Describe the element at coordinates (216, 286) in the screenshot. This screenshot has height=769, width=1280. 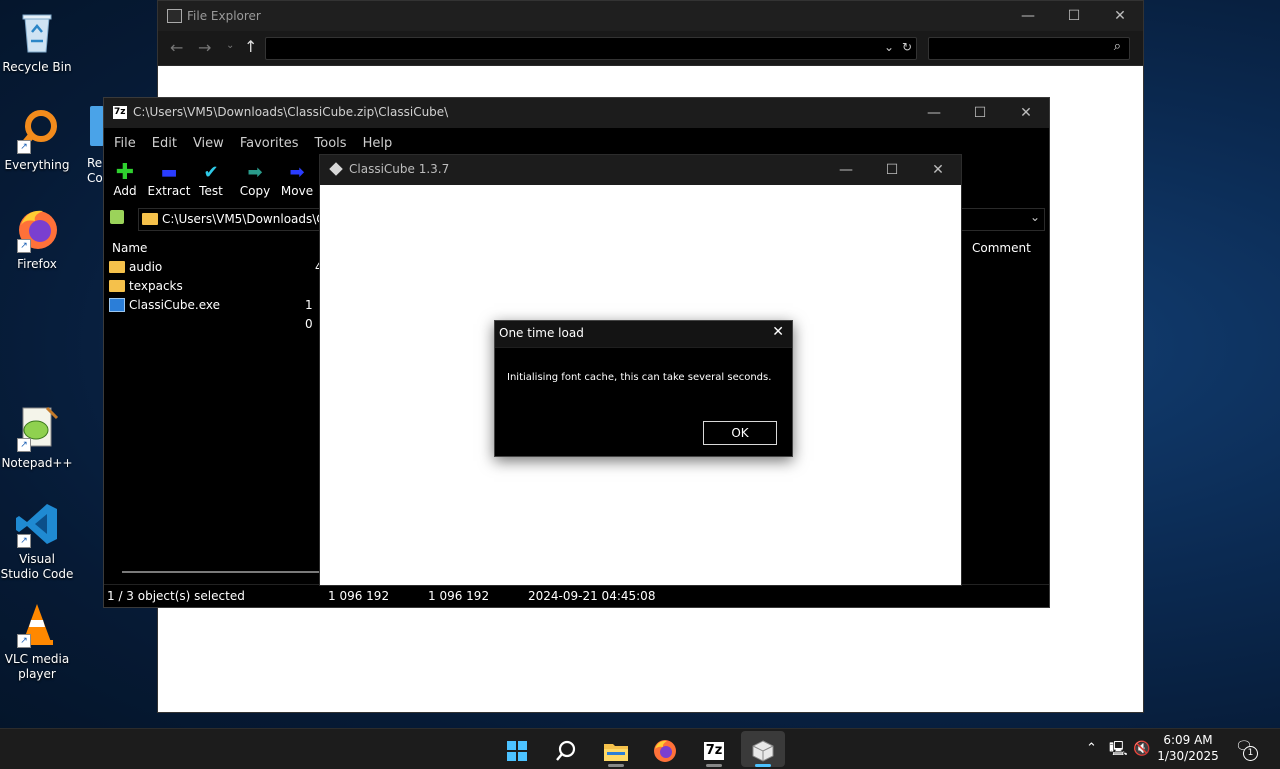
I see `list-item: texpacks` at that location.